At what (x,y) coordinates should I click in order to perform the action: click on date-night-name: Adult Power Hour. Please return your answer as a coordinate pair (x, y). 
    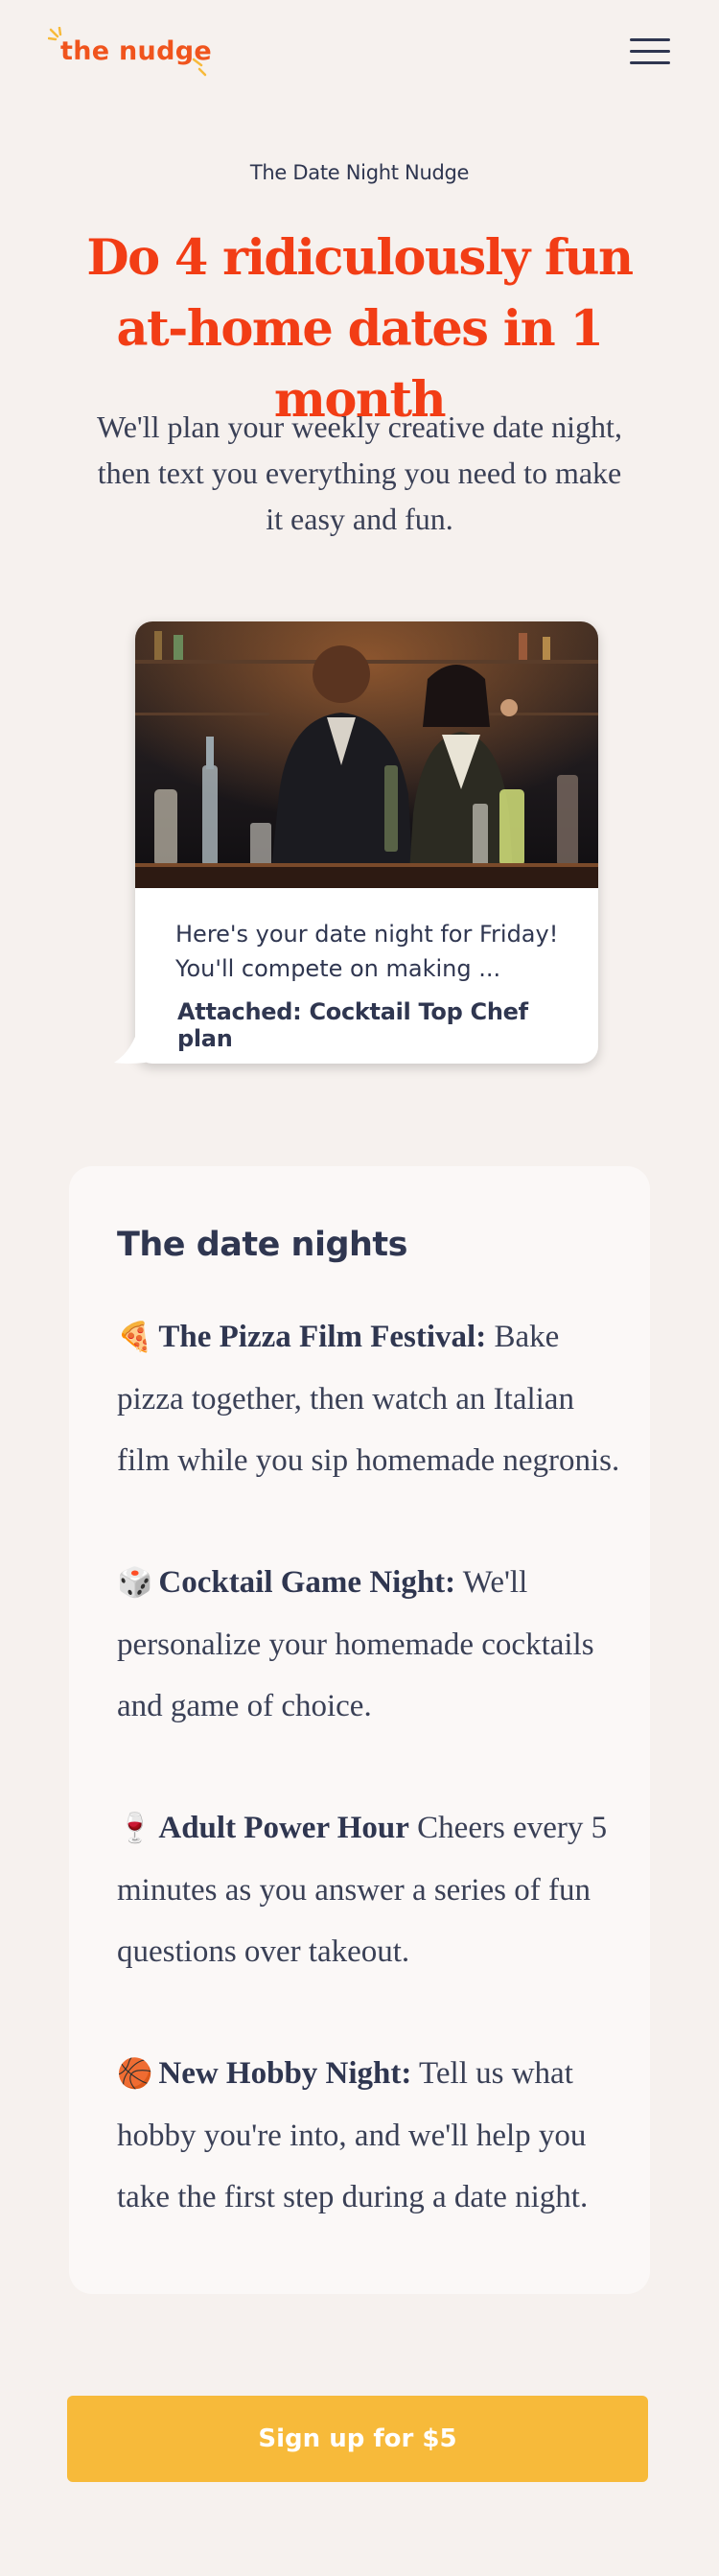
    Looking at the image, I should click on (283, 1828).